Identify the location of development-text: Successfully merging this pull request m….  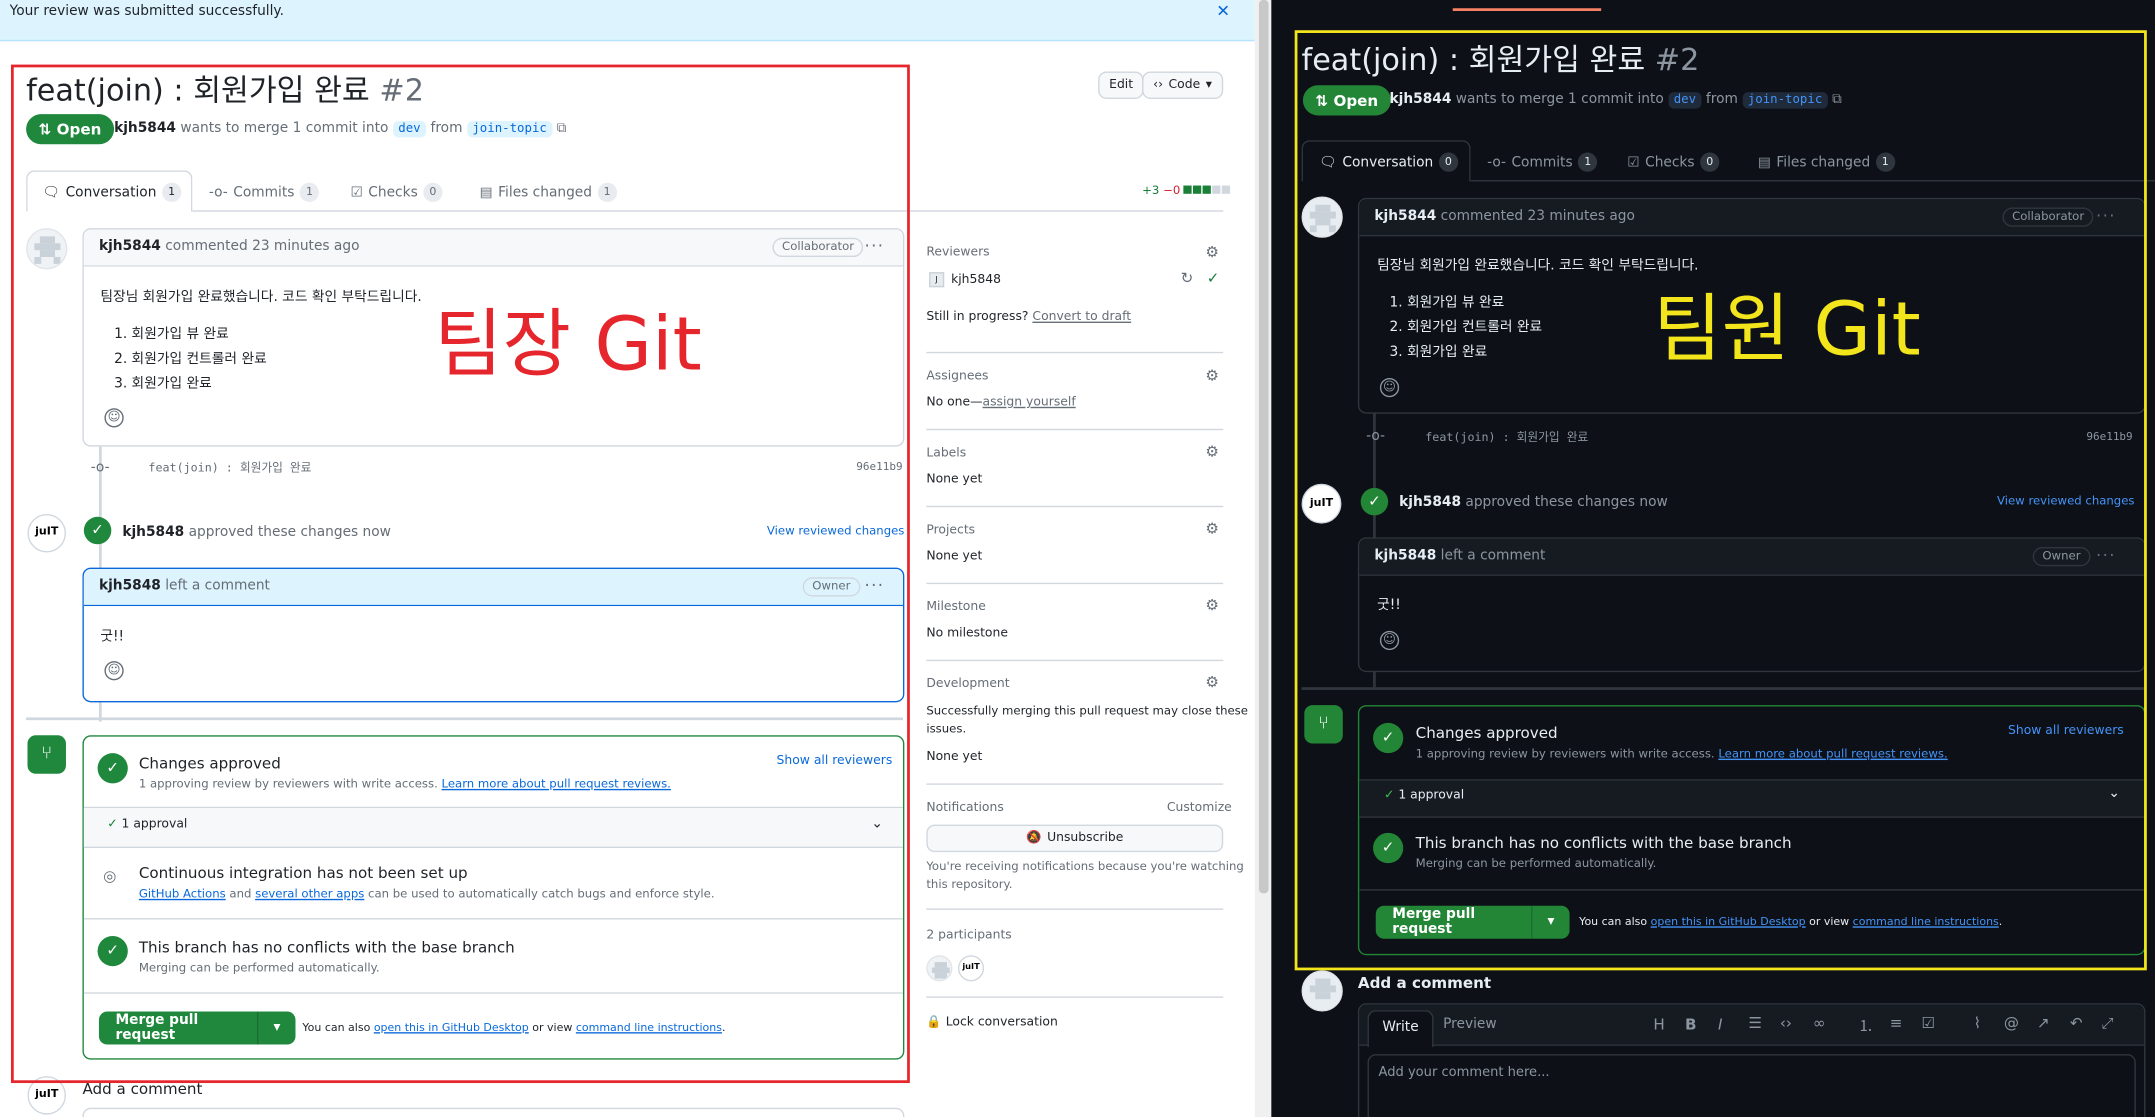
(1087, 712).